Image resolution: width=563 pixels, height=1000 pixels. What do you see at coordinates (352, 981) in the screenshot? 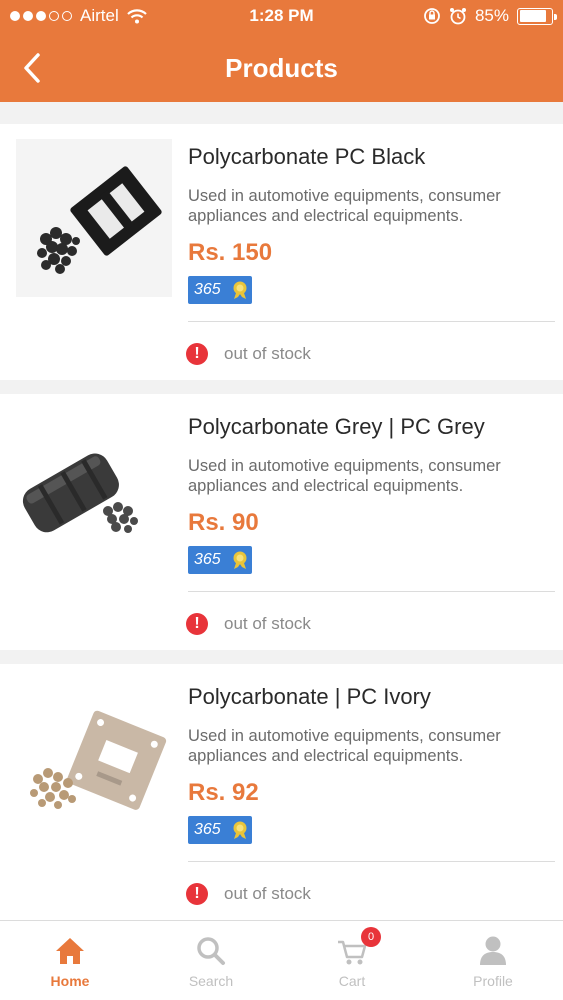
I see `tab-label: Cart` at bounding box center [352, 981].